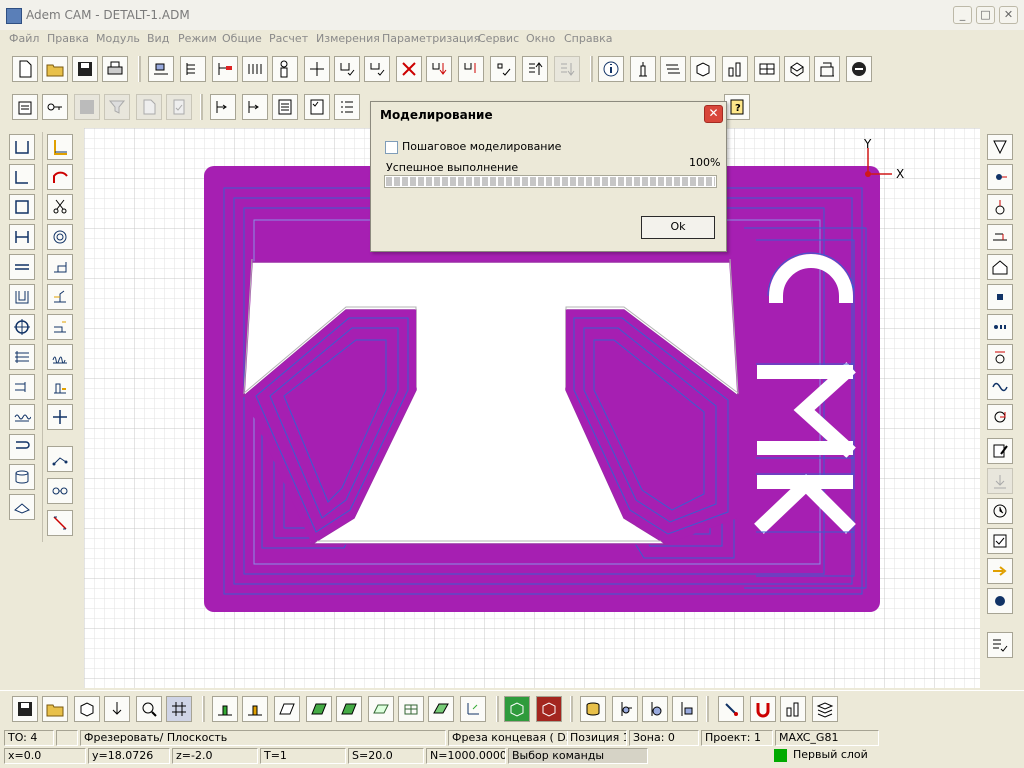 This screenshot has height=768, width=1024. I want to click on save-icon, so click(85, 69).